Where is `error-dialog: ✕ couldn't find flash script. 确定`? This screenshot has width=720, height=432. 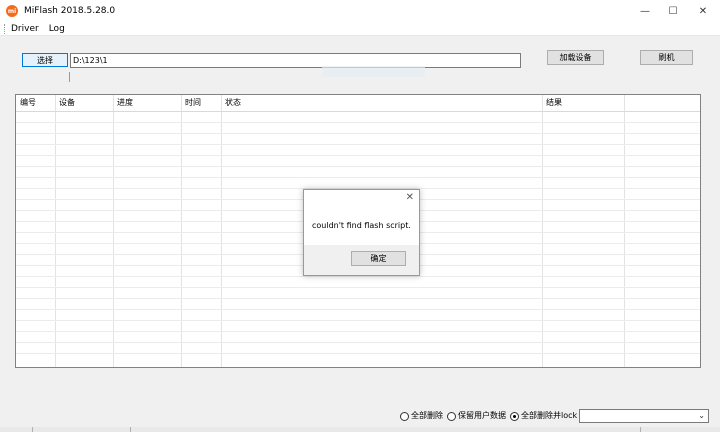
error-dialog: ✕ couldn't find flash script. 确定 is located at coordinates (361, 232).